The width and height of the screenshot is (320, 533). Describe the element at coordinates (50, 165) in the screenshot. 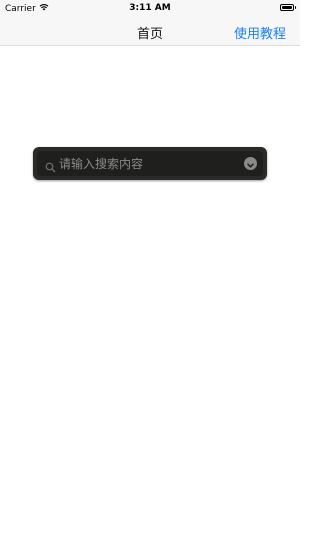

I see `search-icon` at that location.